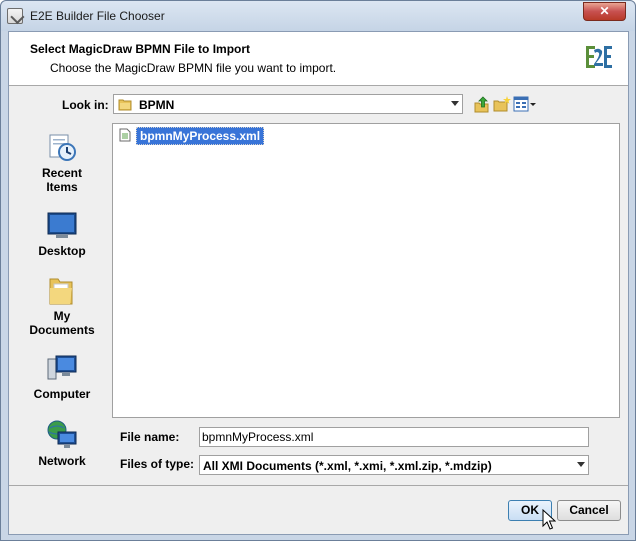 This screenshot has height=541, width=636. Describe the element at coordinates (482, 104) in the screenshot. I see `up-one-level-icon` at that location.